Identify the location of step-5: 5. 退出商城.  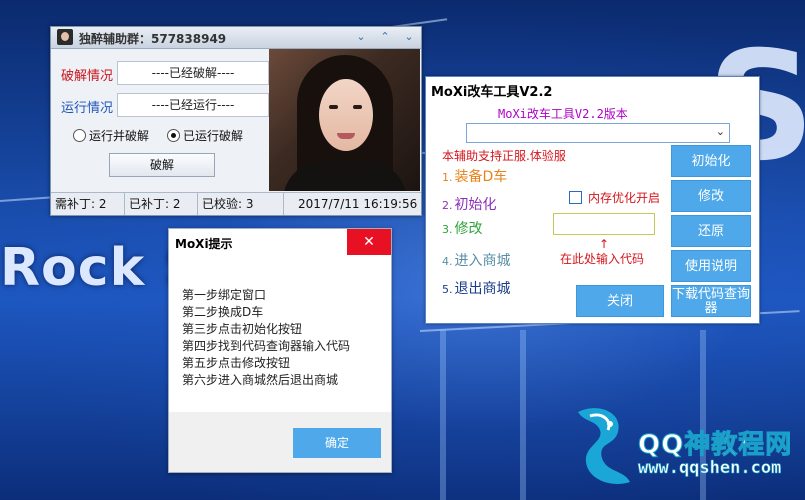
(476, 288).